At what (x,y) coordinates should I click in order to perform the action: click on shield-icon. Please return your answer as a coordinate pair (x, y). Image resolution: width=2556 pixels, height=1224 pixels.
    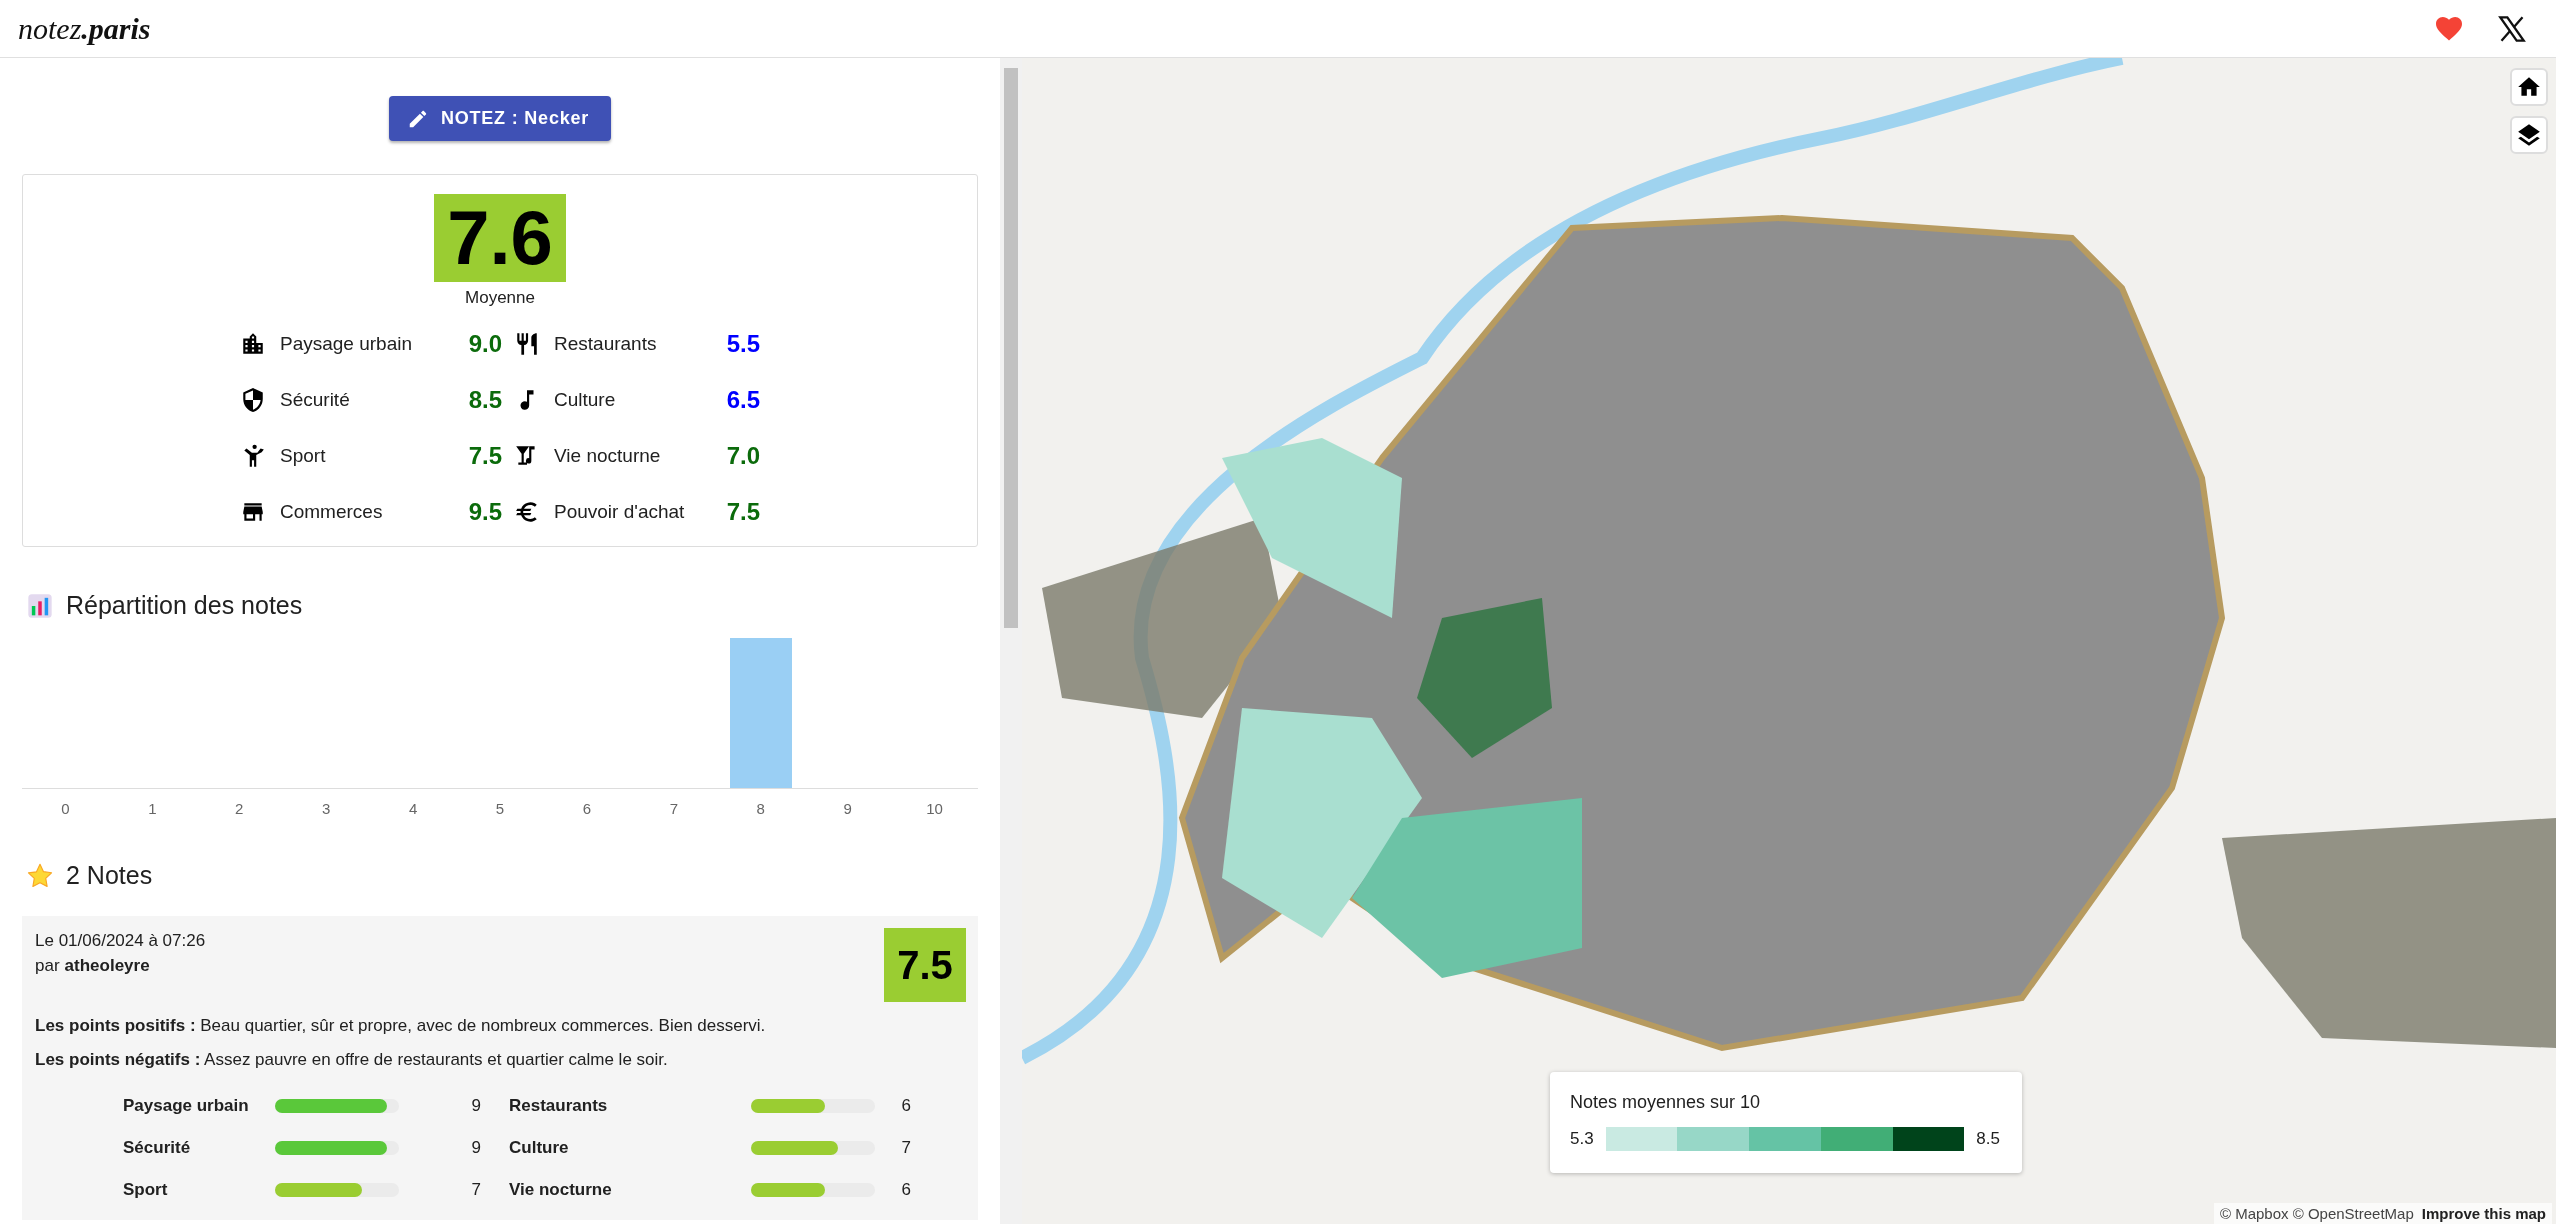
    Looking at the image, I should click on (253, 400).